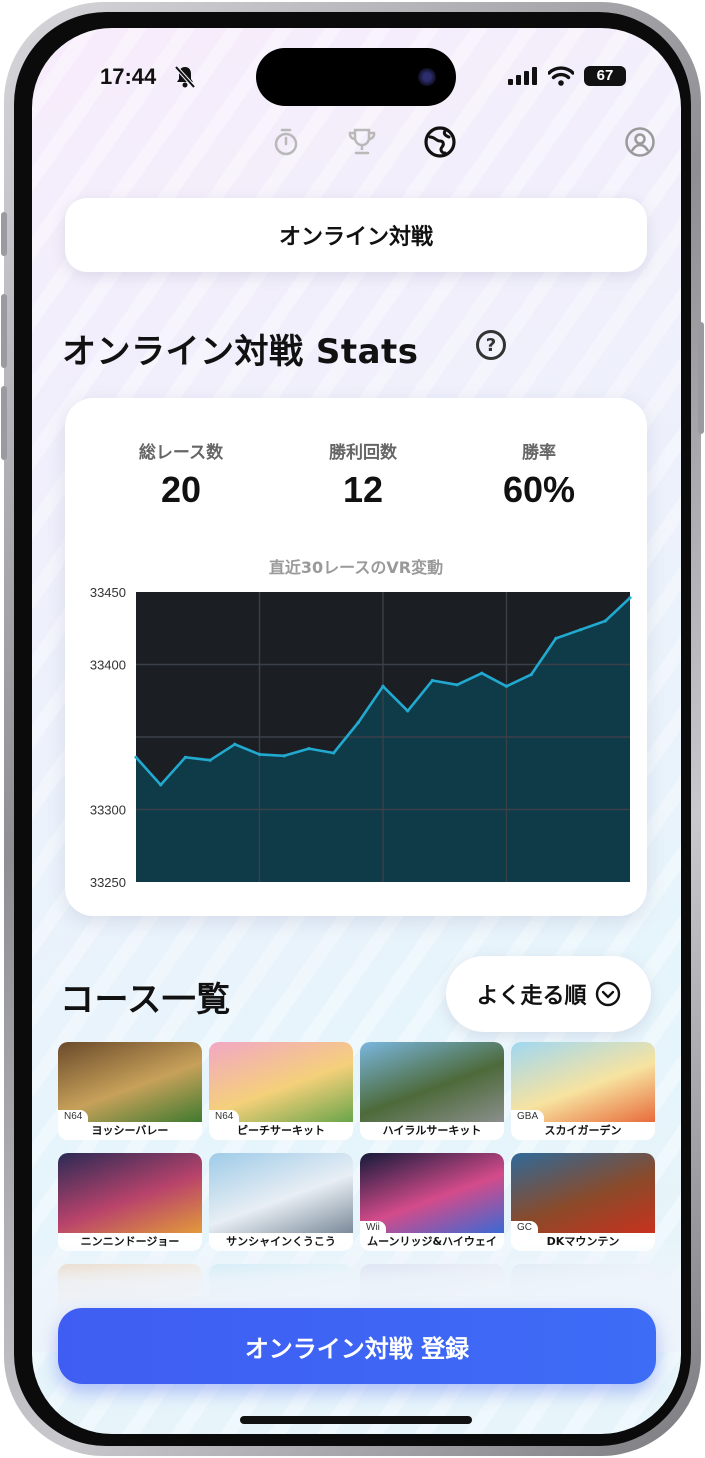 The width and height of the screenshot is (705, 1458). Describe the element at coordinates (440, 142) in the screenshot. I see `online-globe-icon` at that location.